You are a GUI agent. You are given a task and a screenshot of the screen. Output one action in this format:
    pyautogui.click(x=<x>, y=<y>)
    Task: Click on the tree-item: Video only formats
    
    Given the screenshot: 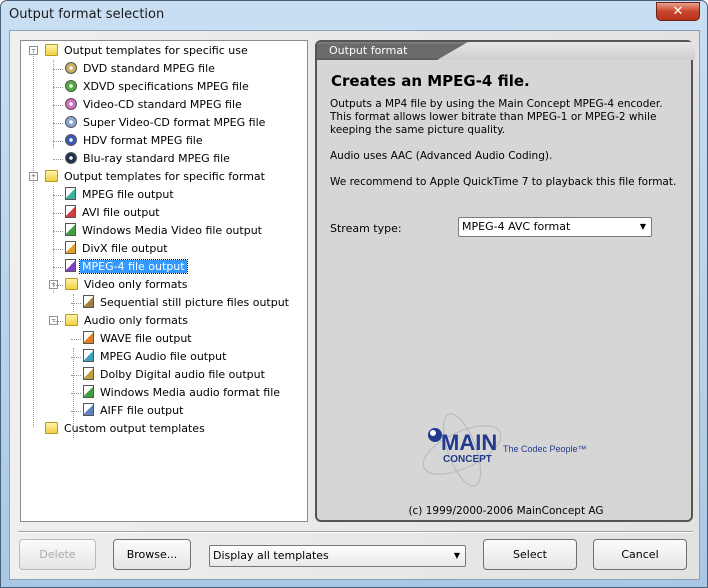 What is the action you would take?
    pyautogui.click(x=127, y=285)
    